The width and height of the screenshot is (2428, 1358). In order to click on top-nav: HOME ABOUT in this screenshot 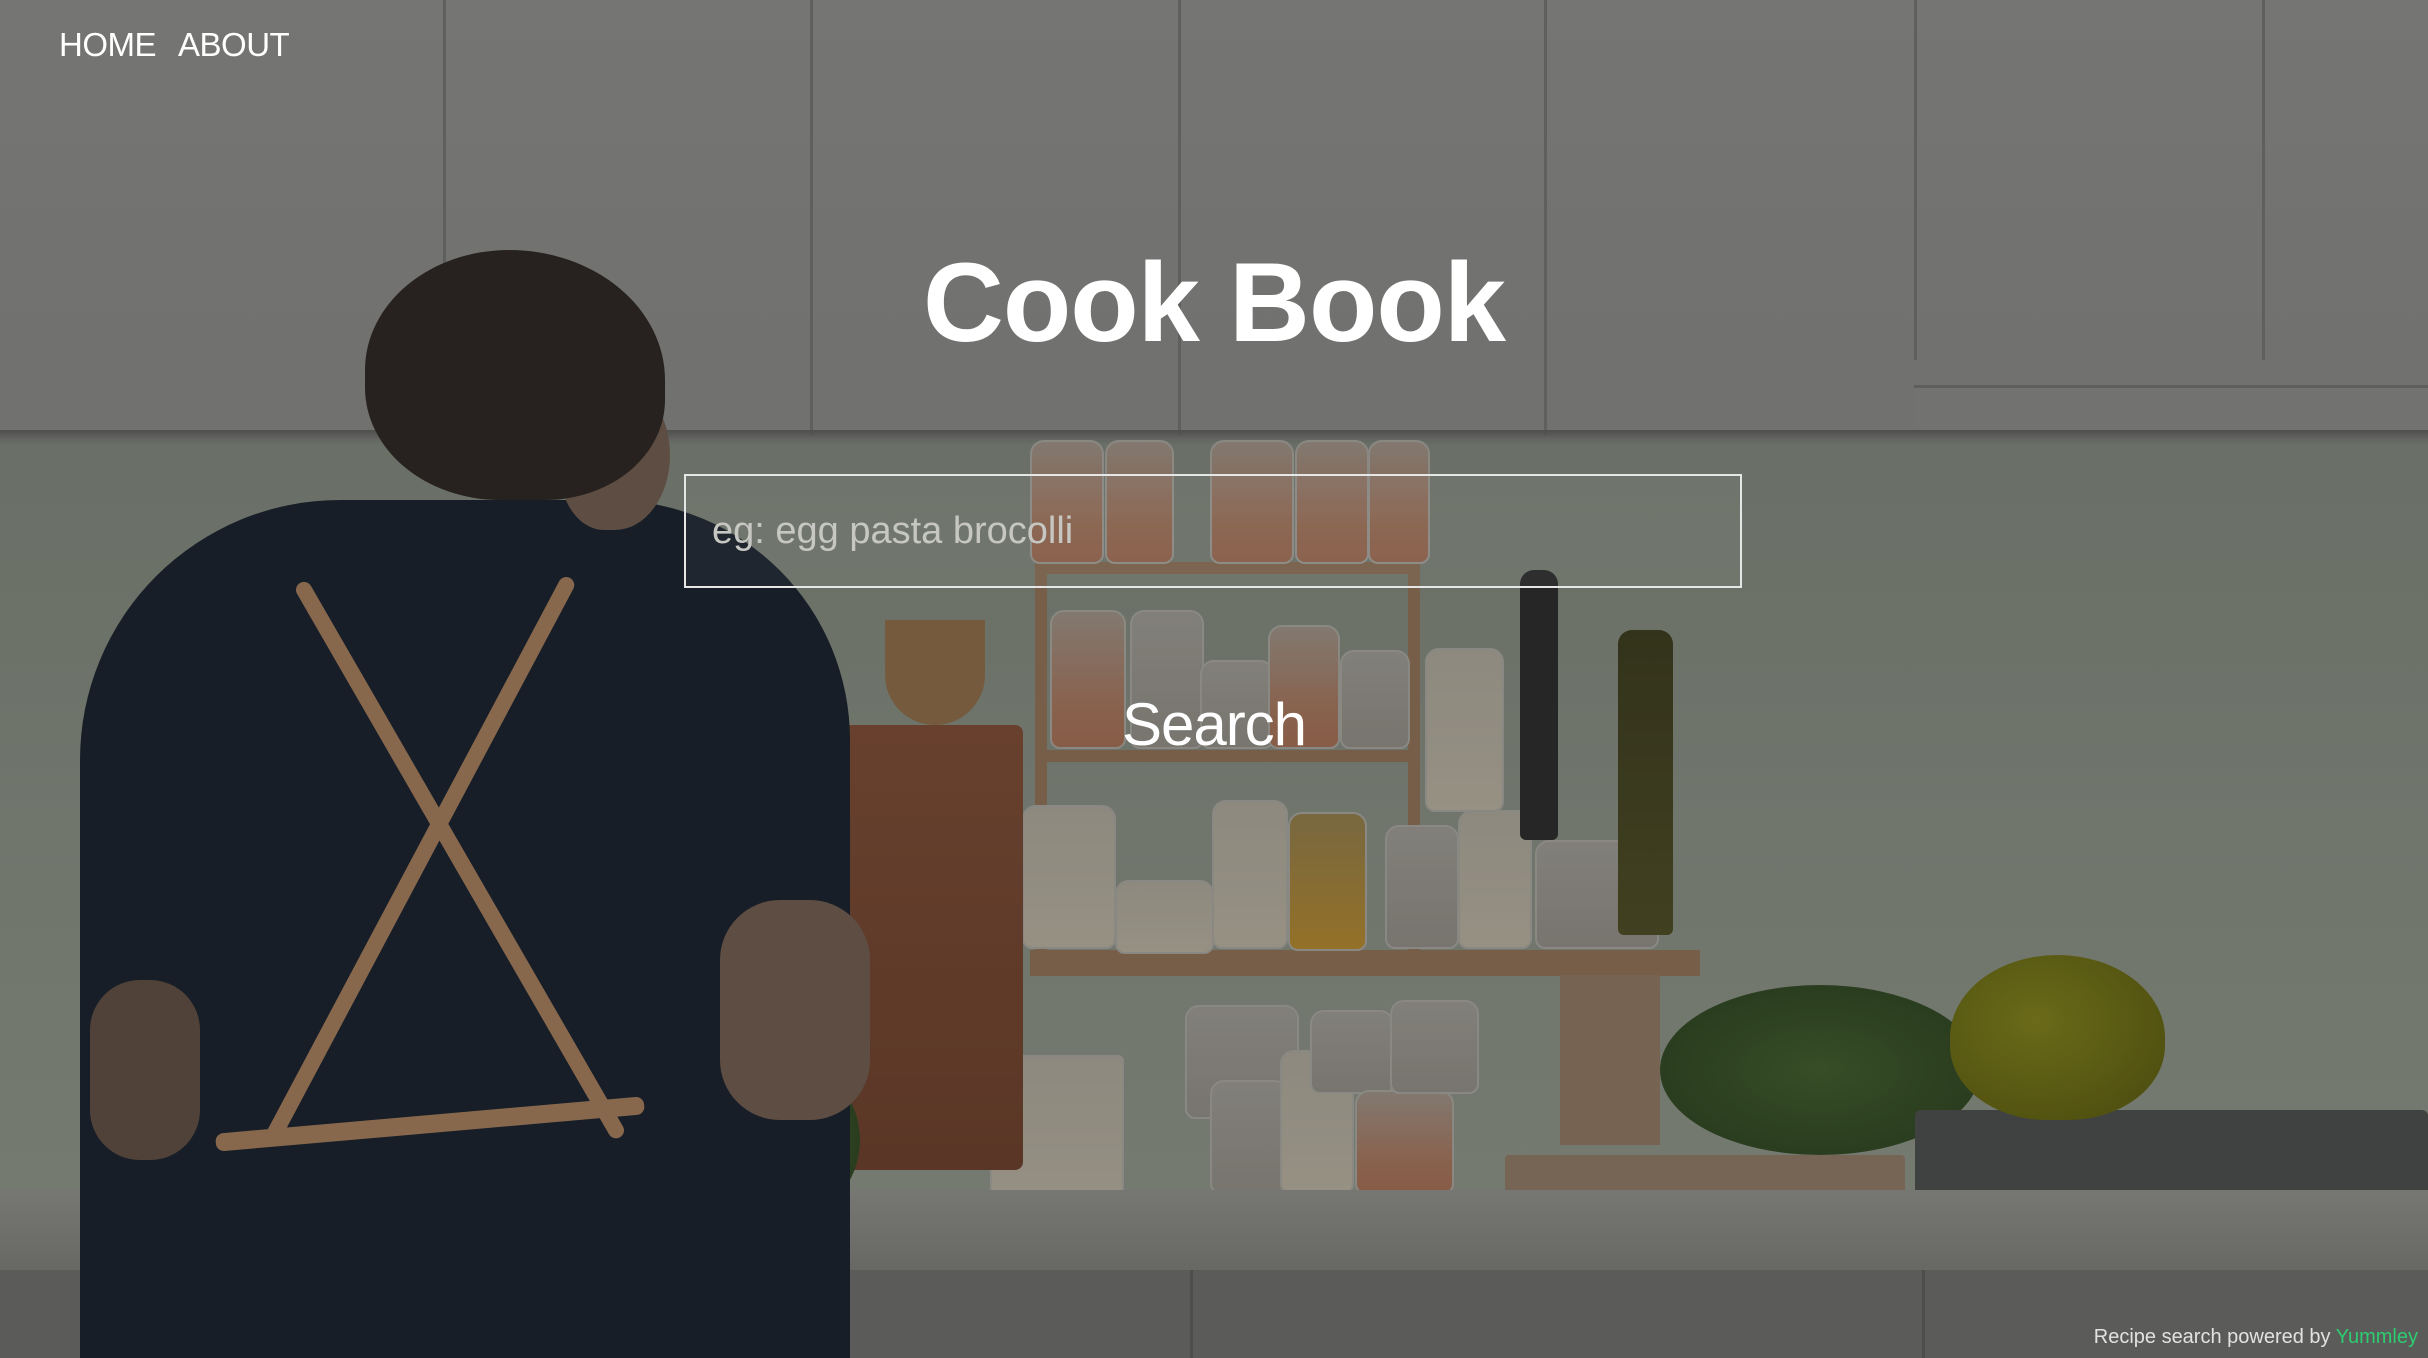, I will do `click(174, 45)`.